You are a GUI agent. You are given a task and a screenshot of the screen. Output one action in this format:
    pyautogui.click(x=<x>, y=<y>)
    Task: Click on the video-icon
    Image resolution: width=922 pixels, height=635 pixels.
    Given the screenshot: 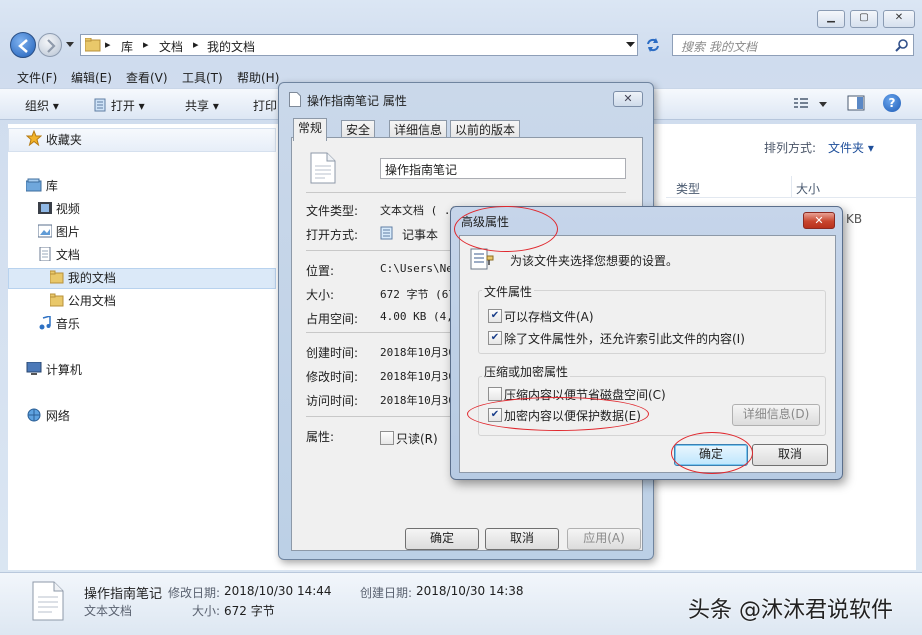 What is the action you would take?
    pyautogui.click(x=45, y=208)
    